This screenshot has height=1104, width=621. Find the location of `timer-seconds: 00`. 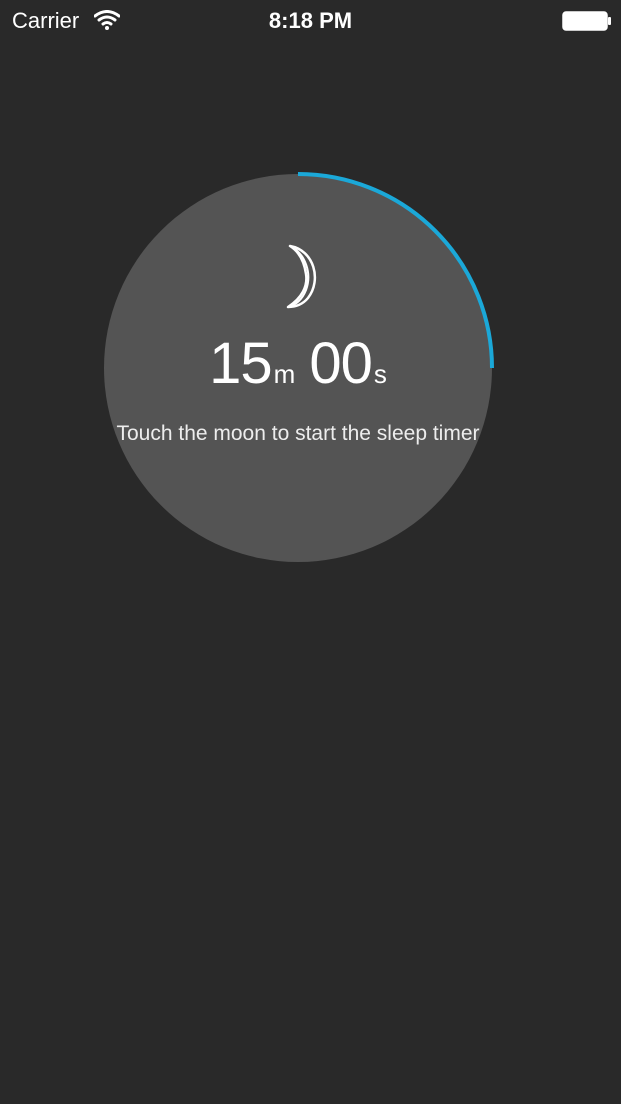

timer-seconds: 00 is located at coordinates (341, 363).